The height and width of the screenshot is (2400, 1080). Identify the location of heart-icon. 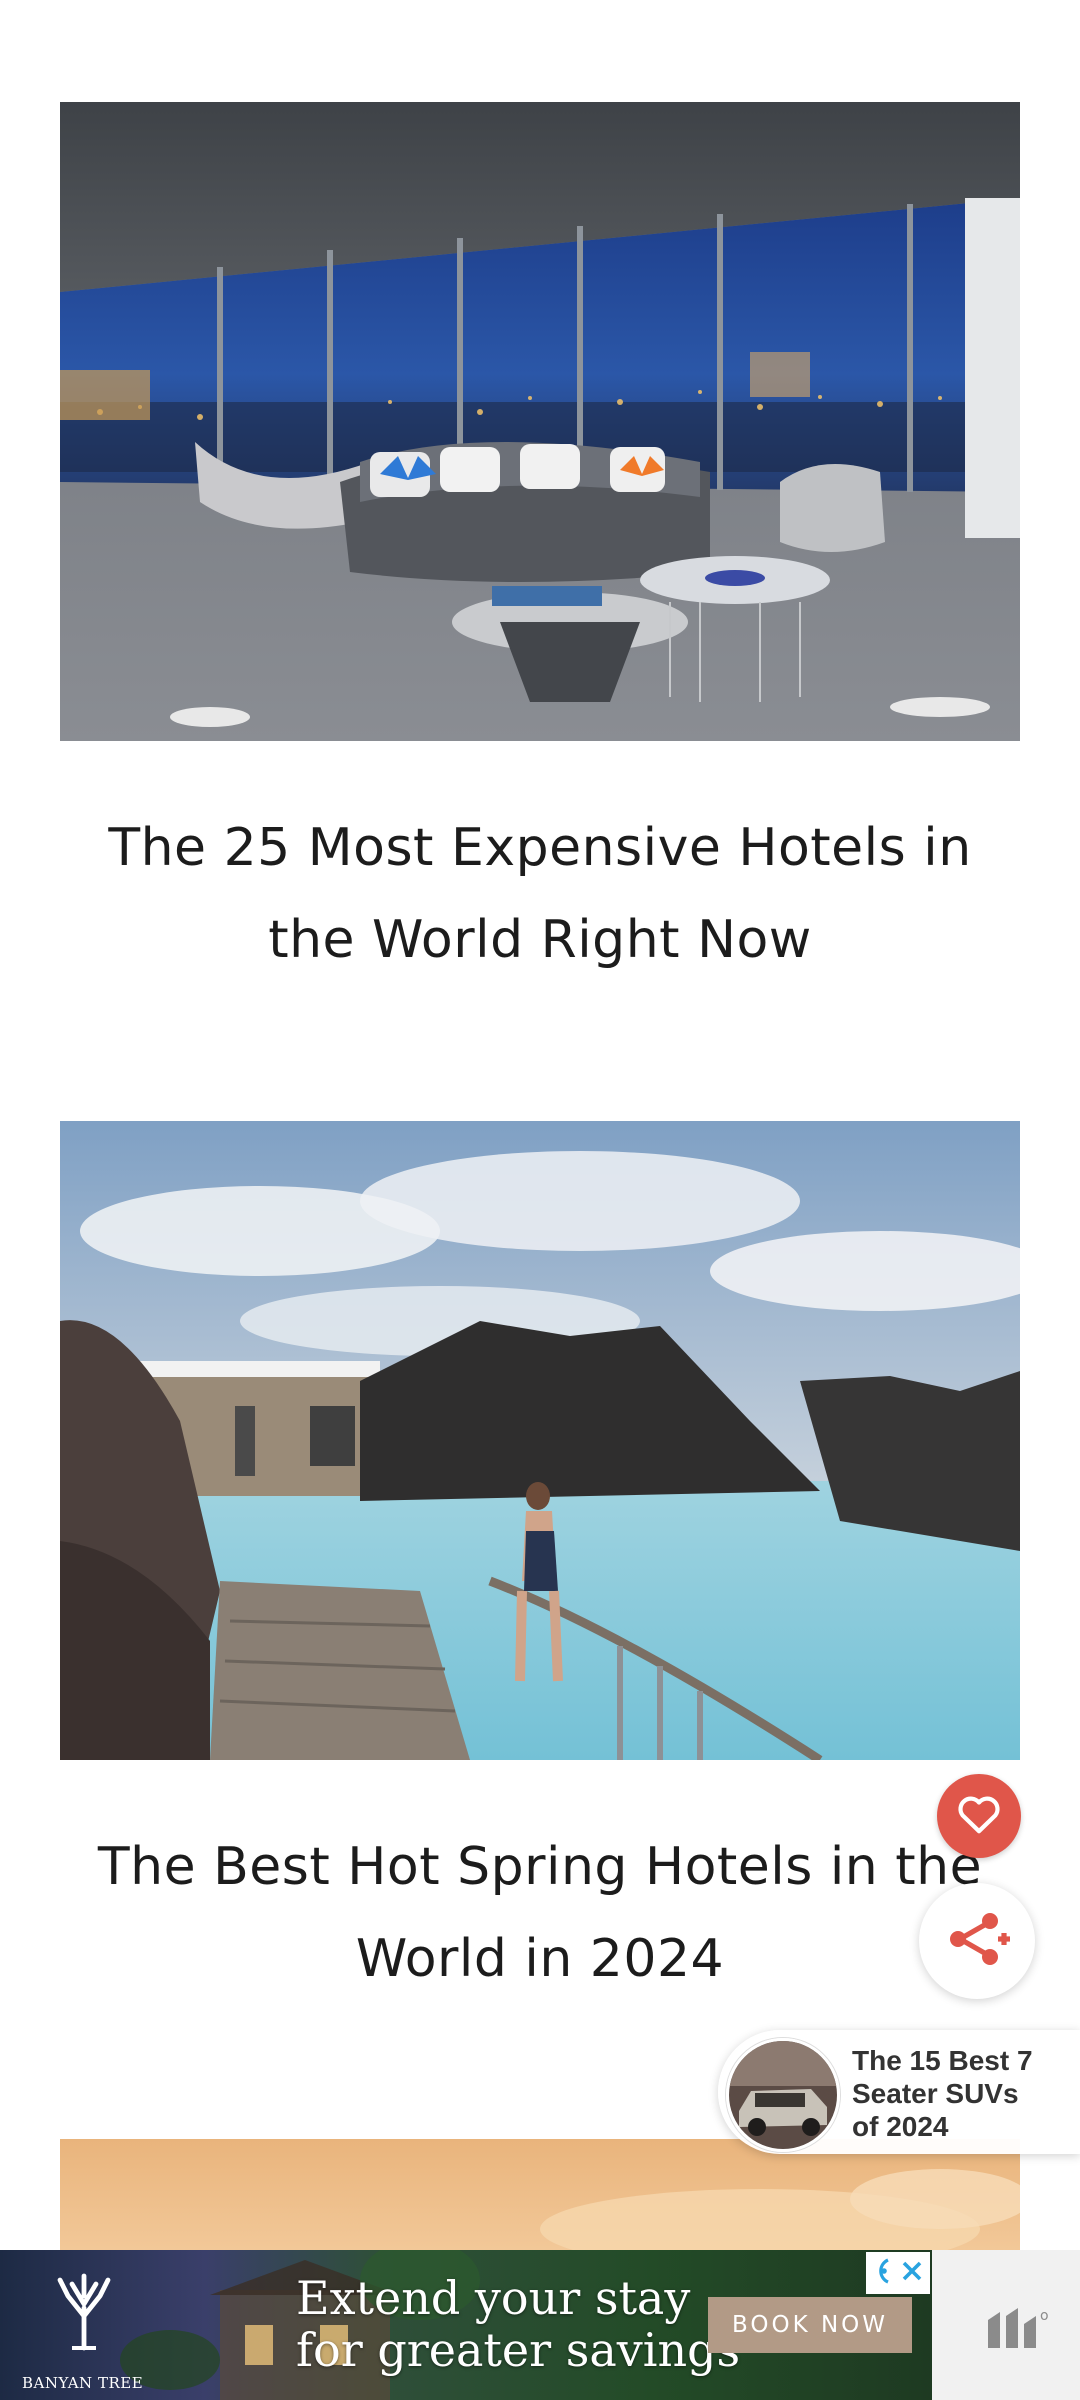
(979, 1816).